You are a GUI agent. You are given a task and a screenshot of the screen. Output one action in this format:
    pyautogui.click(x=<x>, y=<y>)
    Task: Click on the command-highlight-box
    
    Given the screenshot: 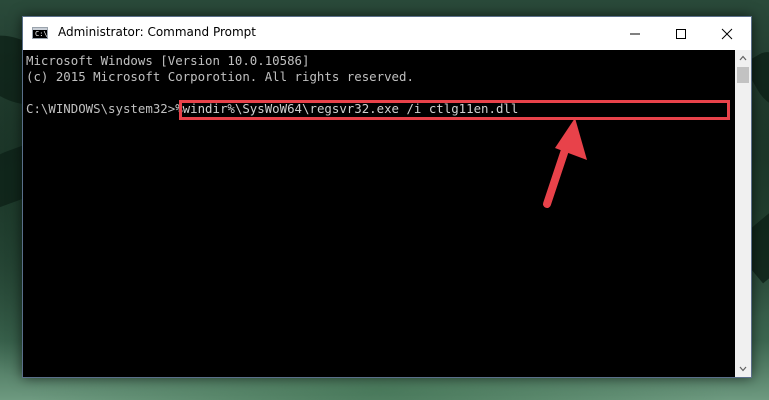 What is the action you would take?
    pyautogui.click(x=454, y=110)
    